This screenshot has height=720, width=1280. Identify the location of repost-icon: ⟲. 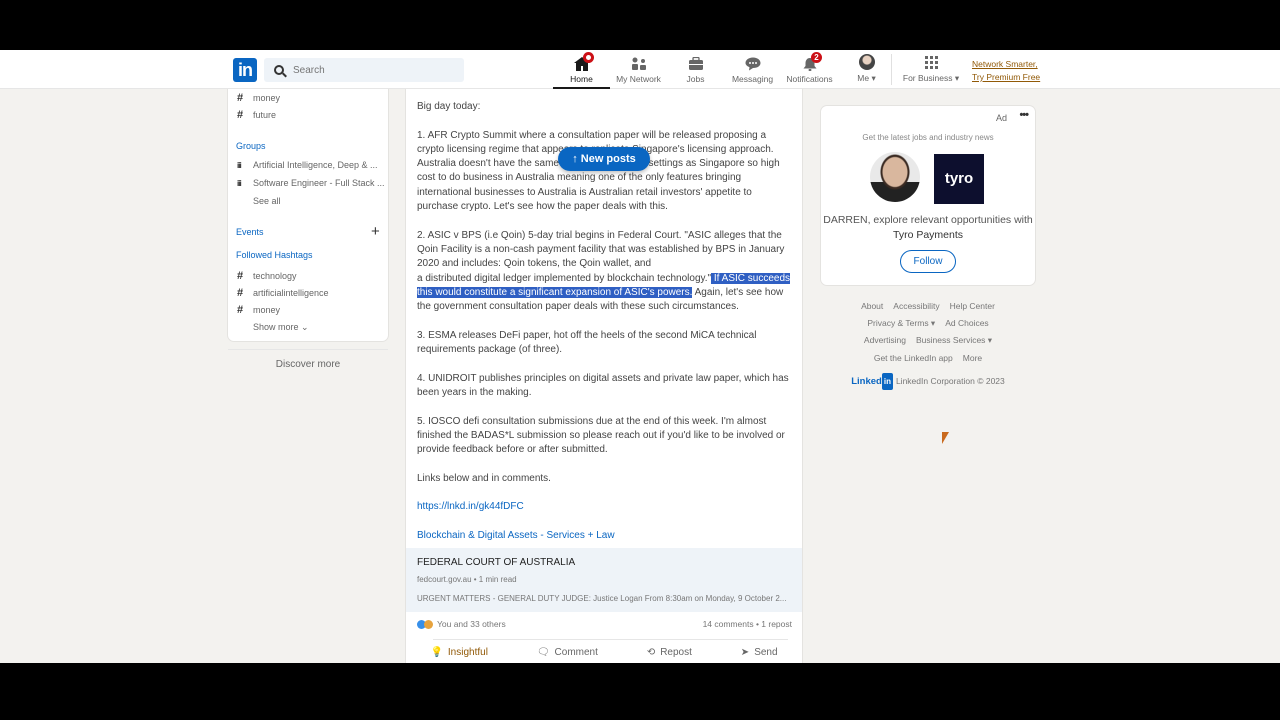
(651, 652).